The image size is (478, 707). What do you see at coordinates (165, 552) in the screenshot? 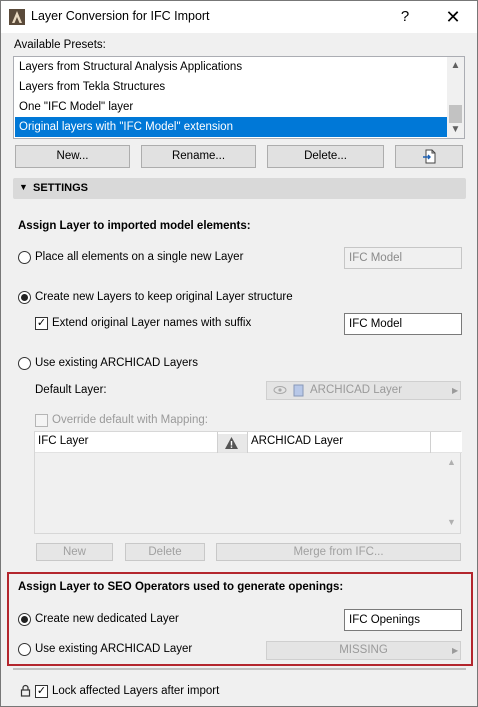
I see `mapping-delete-button: Delete` at bounding box center [165, 552].